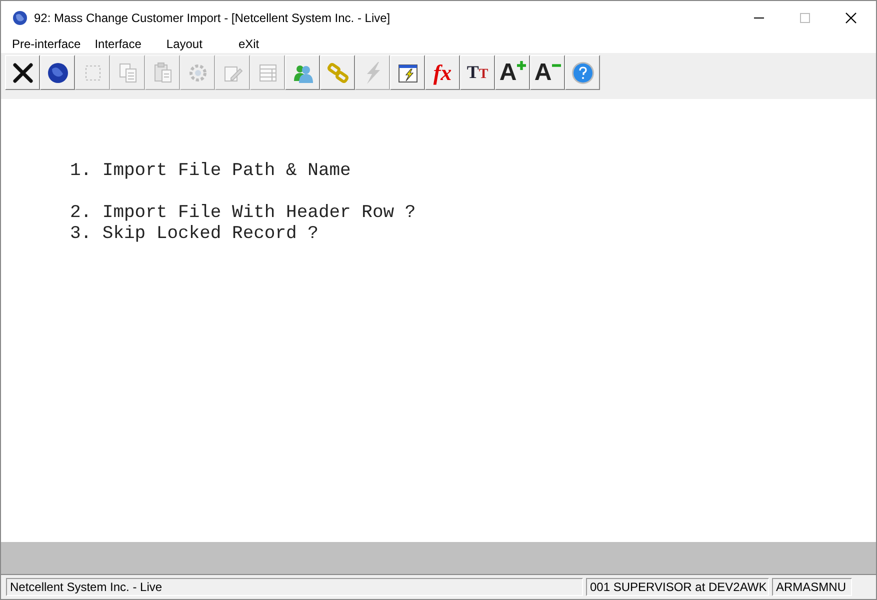  I want to click on prompt-label: 2. Import File With Header Row ?, so click(243, 213).